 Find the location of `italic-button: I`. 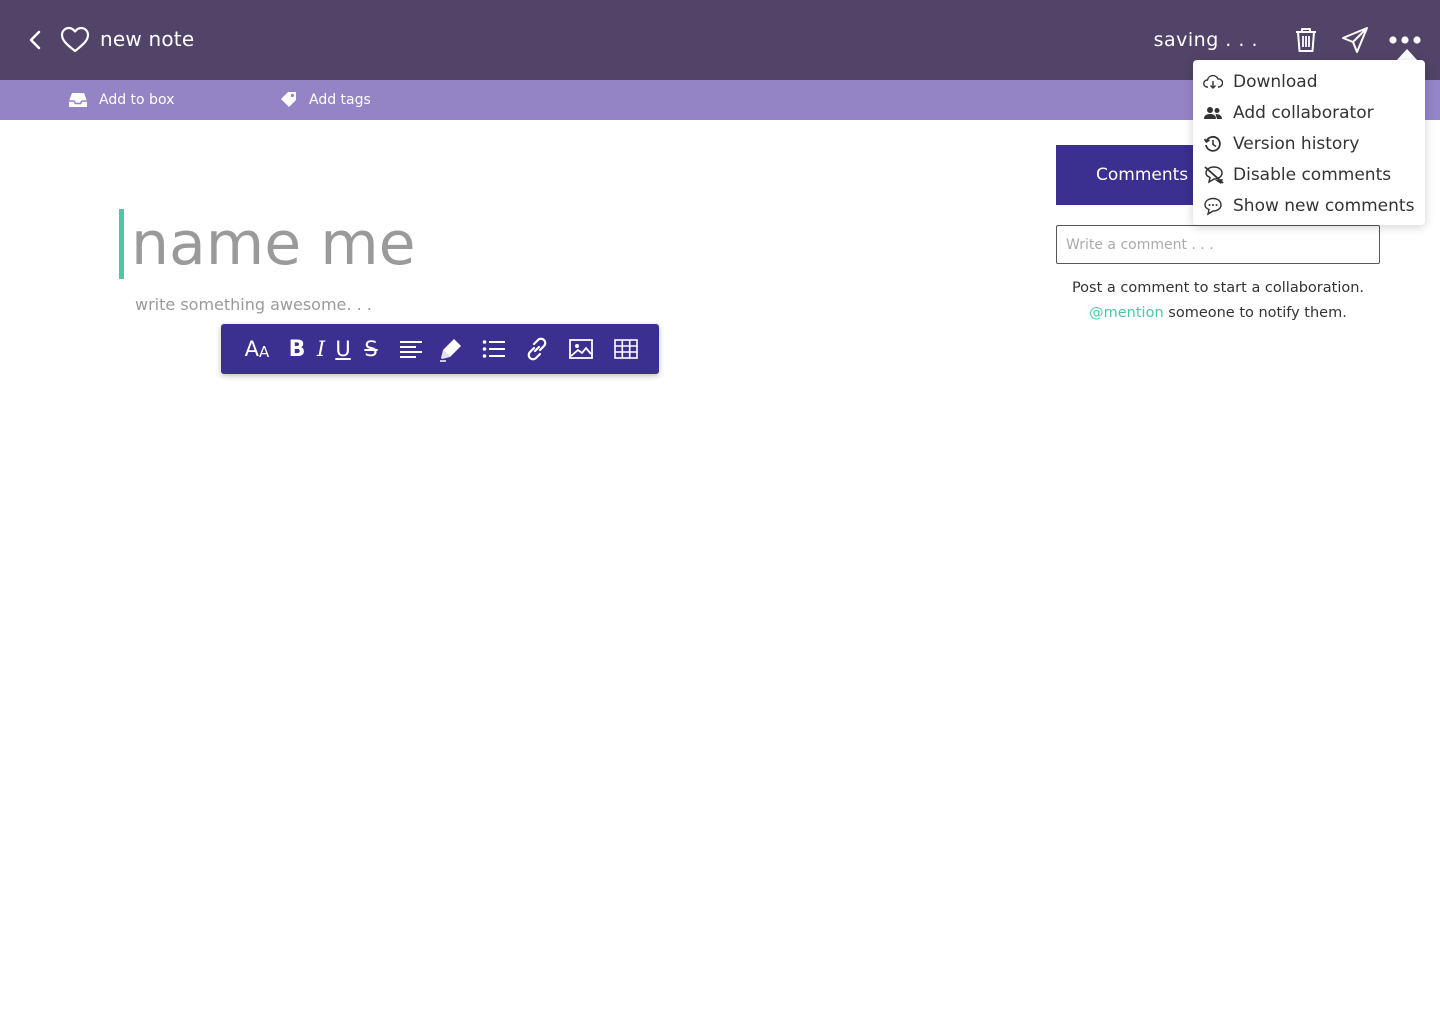

italic-button: I is located at coordinates (321, 349).